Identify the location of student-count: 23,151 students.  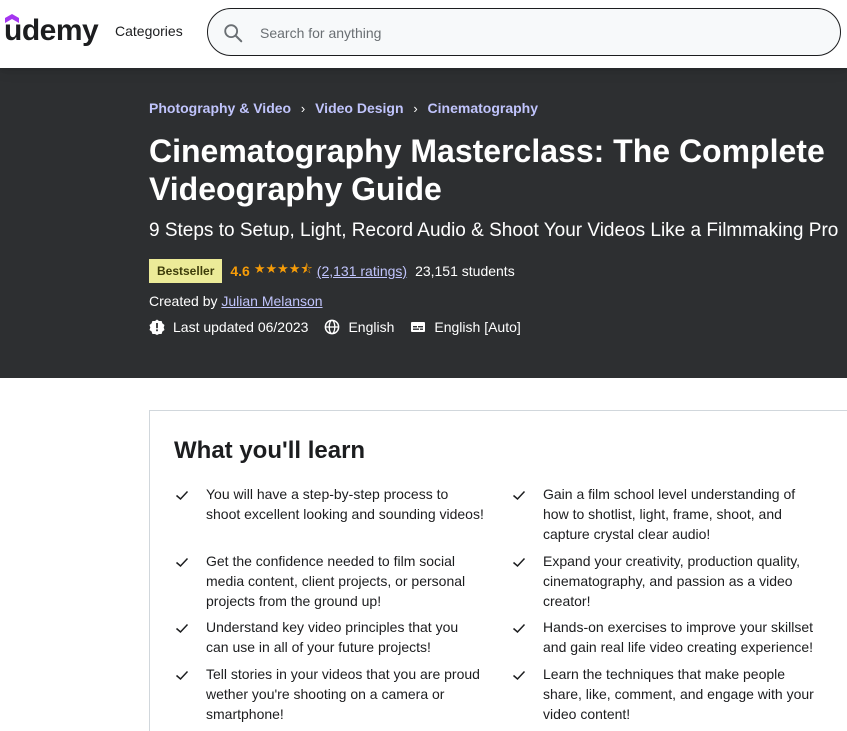
(465, 271).